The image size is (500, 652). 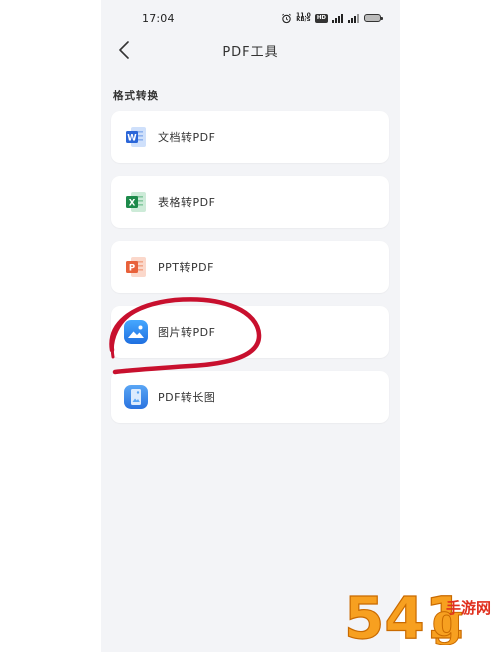 What do you see at coordinates (186, 267) in the screenshot?
I see `tool-label-ppt-to-pdf: PPT转PDF` at bounding box center [186, 267].